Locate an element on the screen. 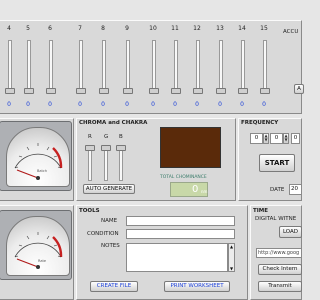 The height and width of the screenshot is (300, 320). channel-label: 8 is located at coordinates (103, 28).